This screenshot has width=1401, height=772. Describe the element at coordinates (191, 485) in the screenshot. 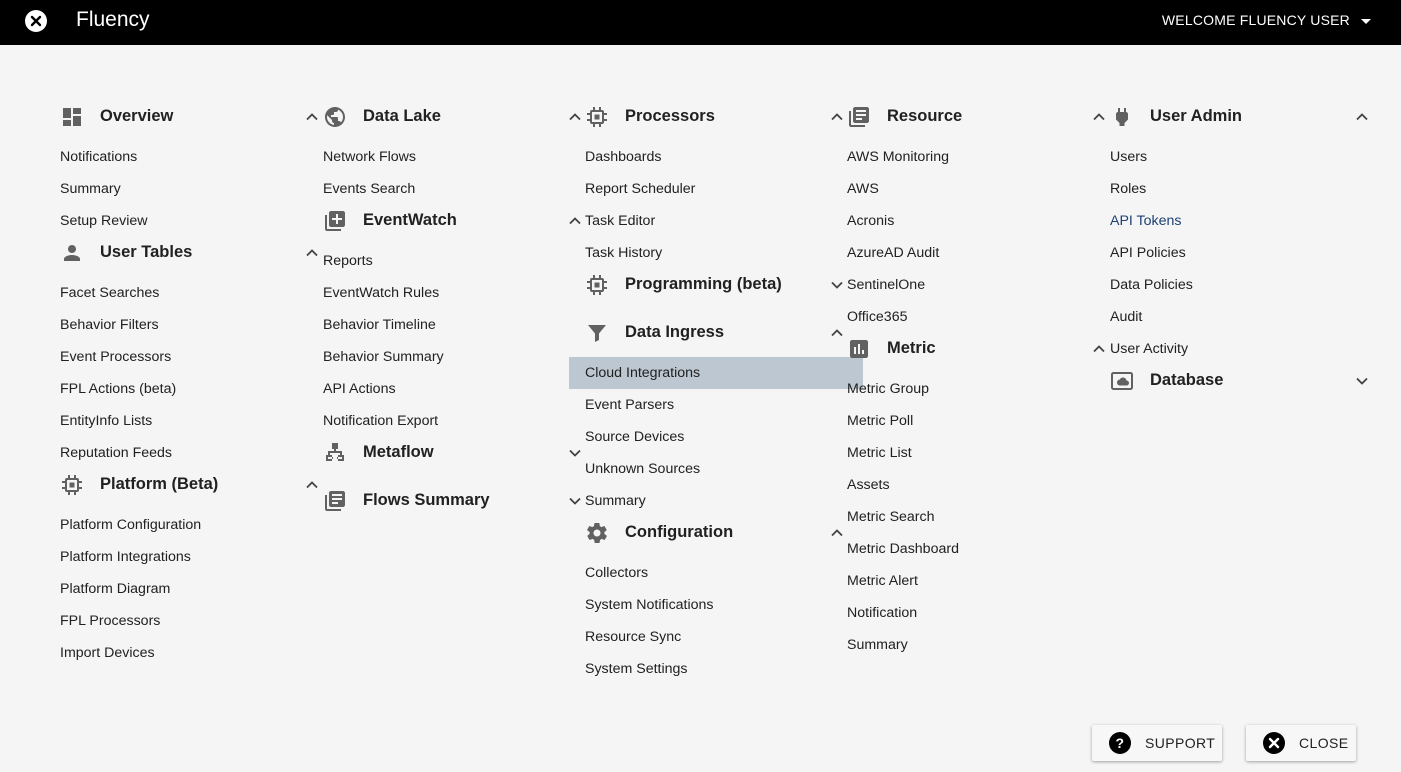

I see `section-platform-beta: Platform (Beta)` at that location.